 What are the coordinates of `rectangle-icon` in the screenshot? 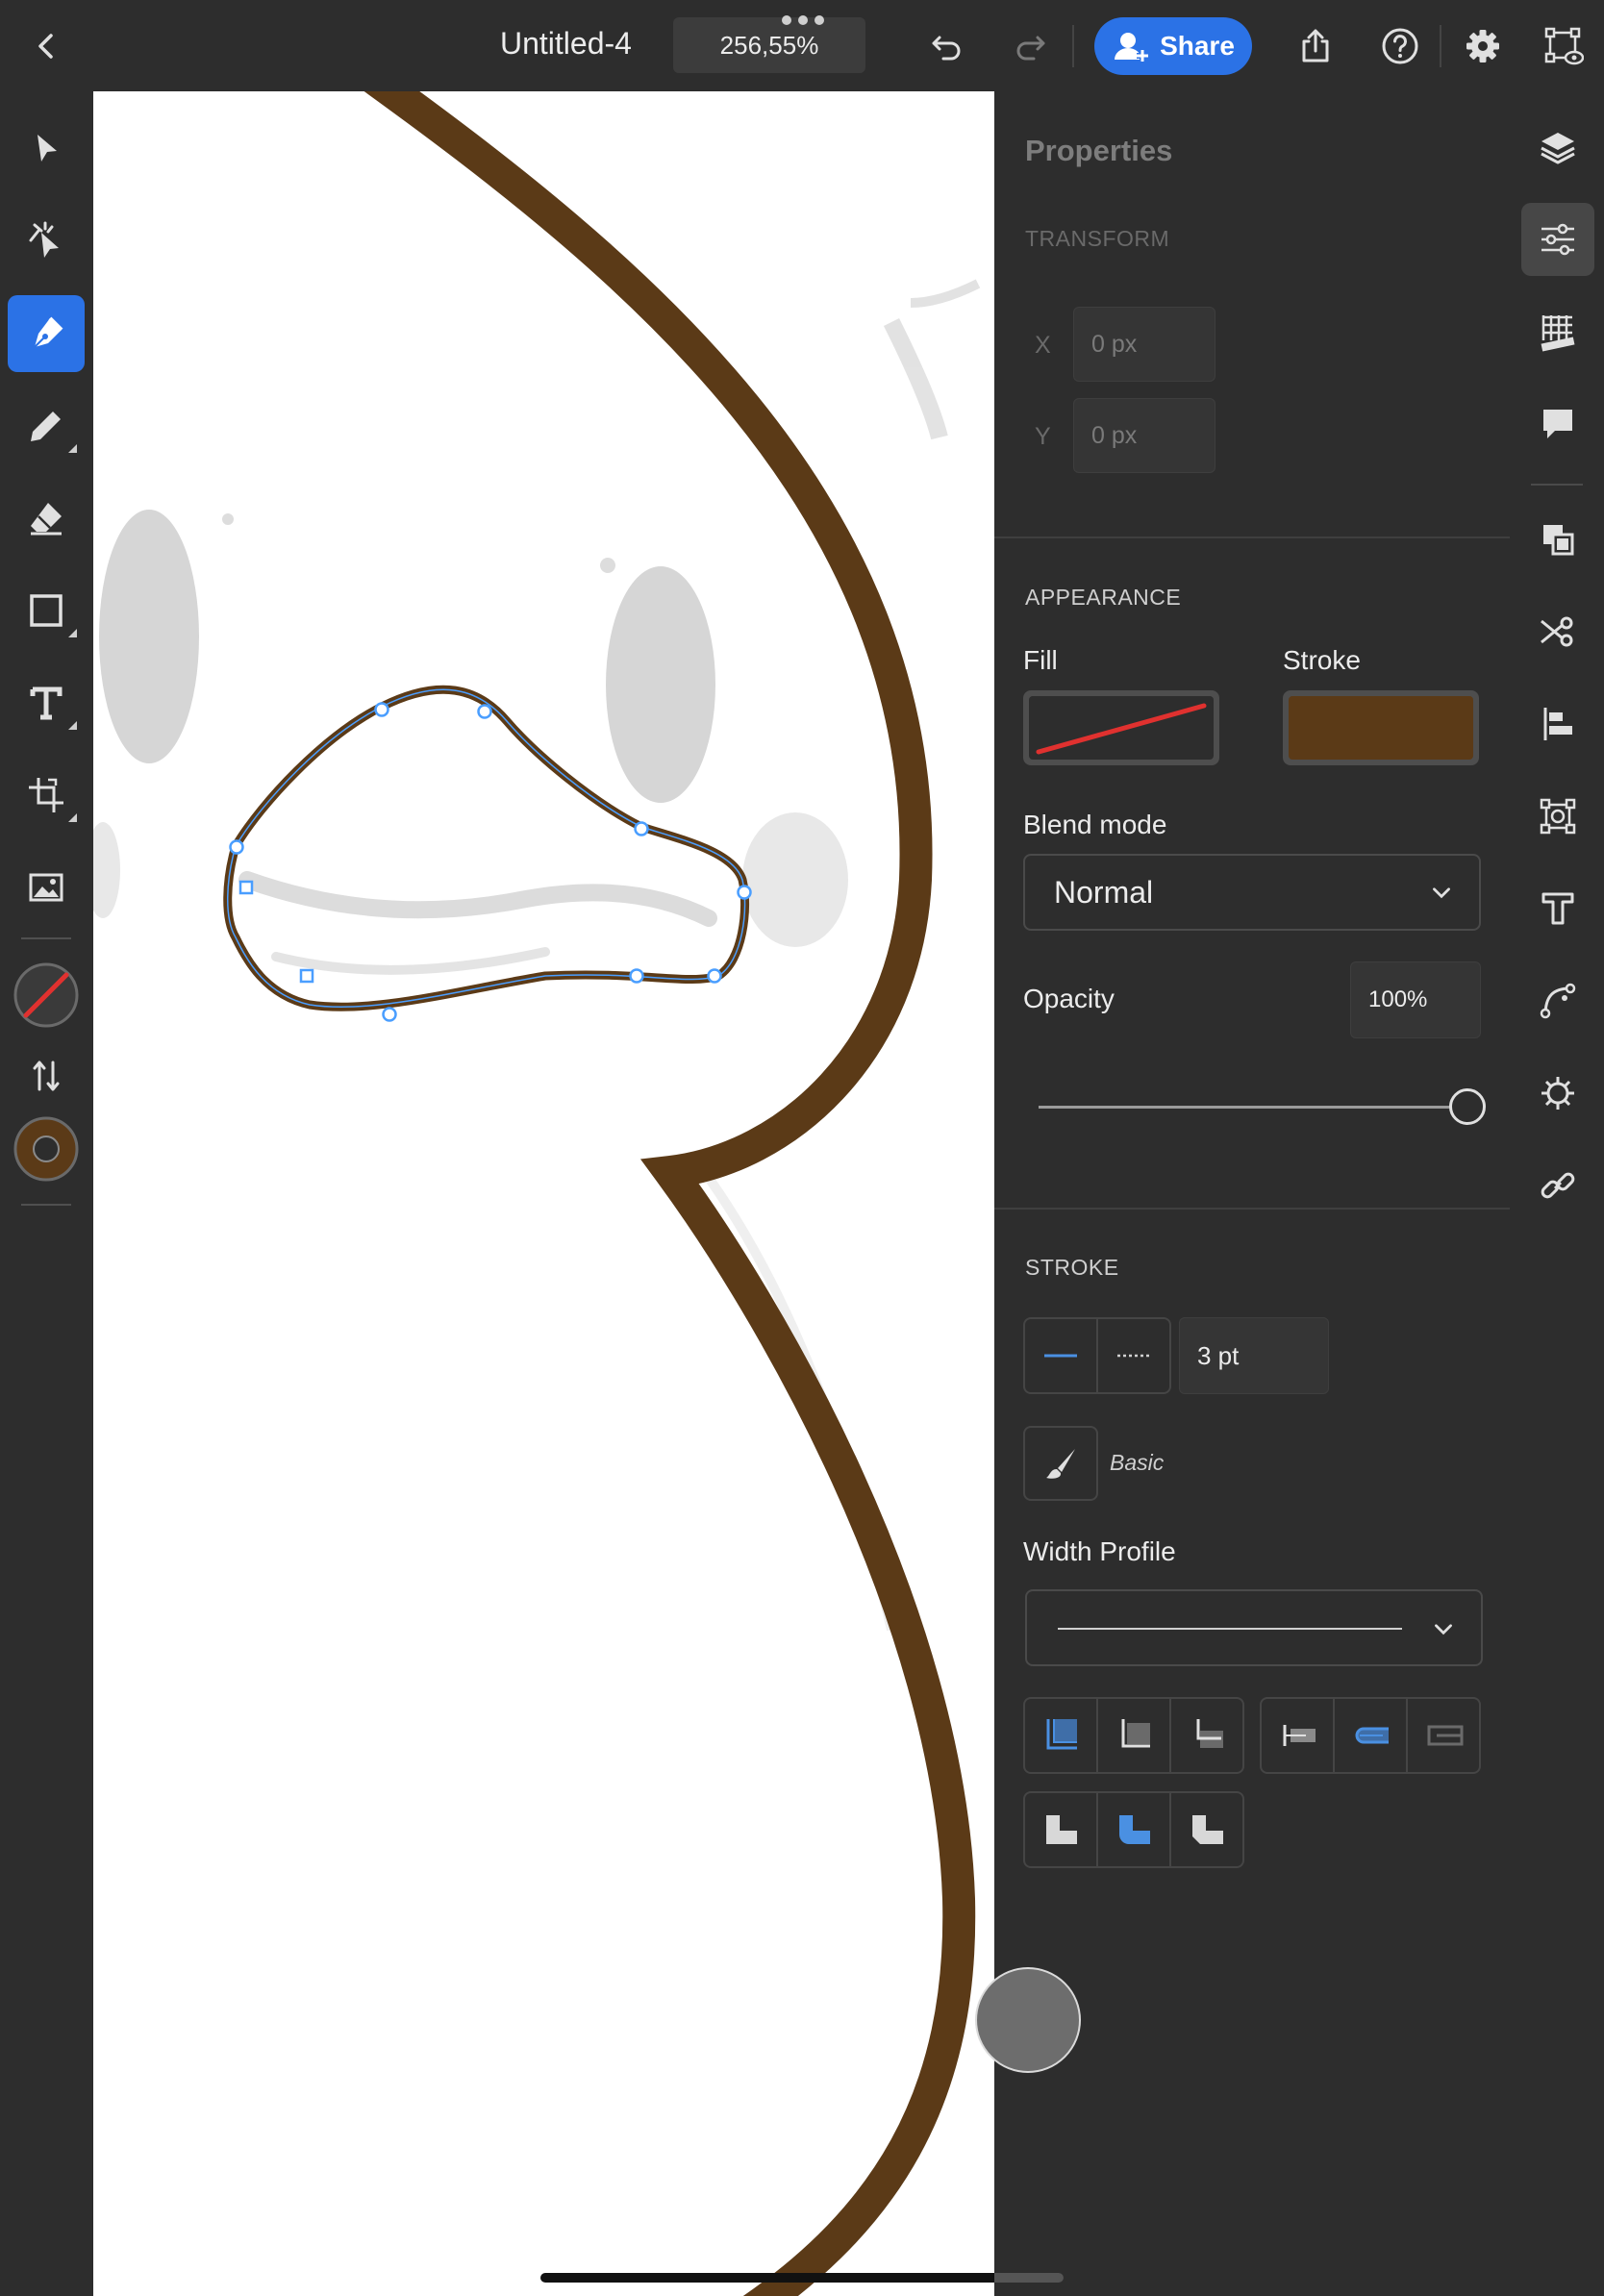 It's located at (46, 610).